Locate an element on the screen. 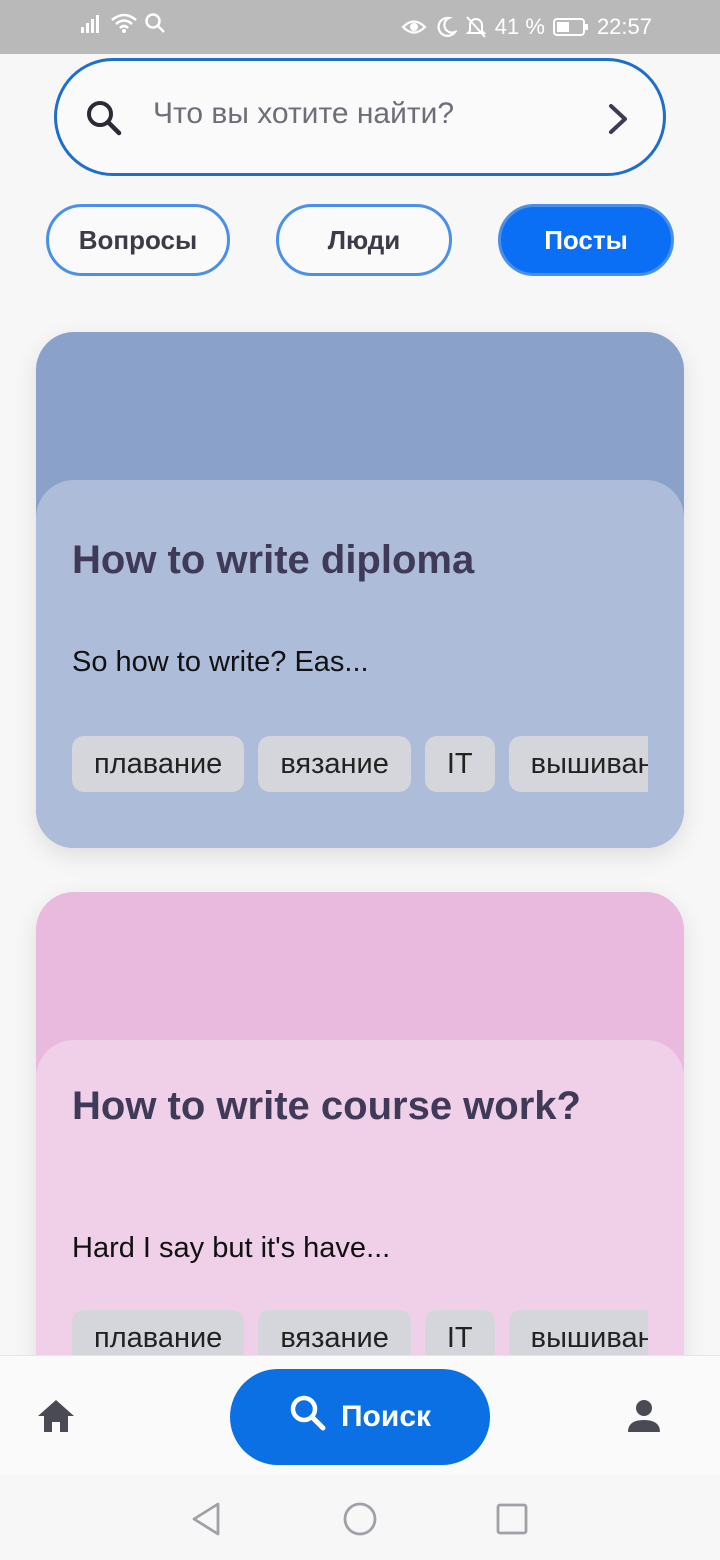 The image size is (720, 1560). filter-questions: Вопросы is located at coordinates (138, 240).